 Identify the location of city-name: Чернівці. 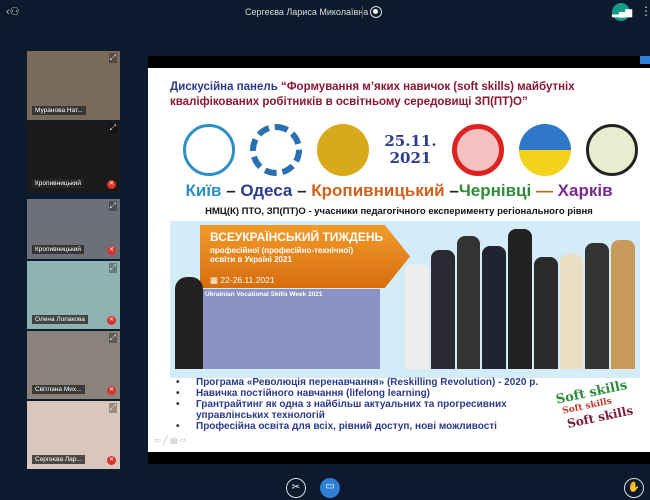
(495, 190).